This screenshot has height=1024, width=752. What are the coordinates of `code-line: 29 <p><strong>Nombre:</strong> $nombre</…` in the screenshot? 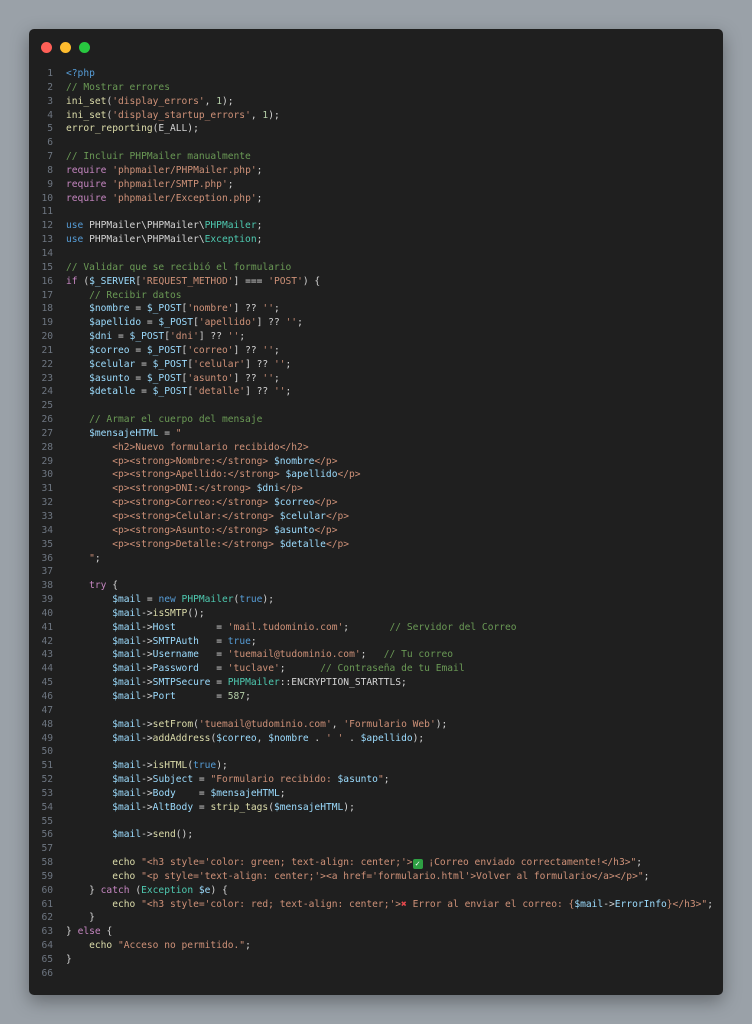 It's located at (376, 462).